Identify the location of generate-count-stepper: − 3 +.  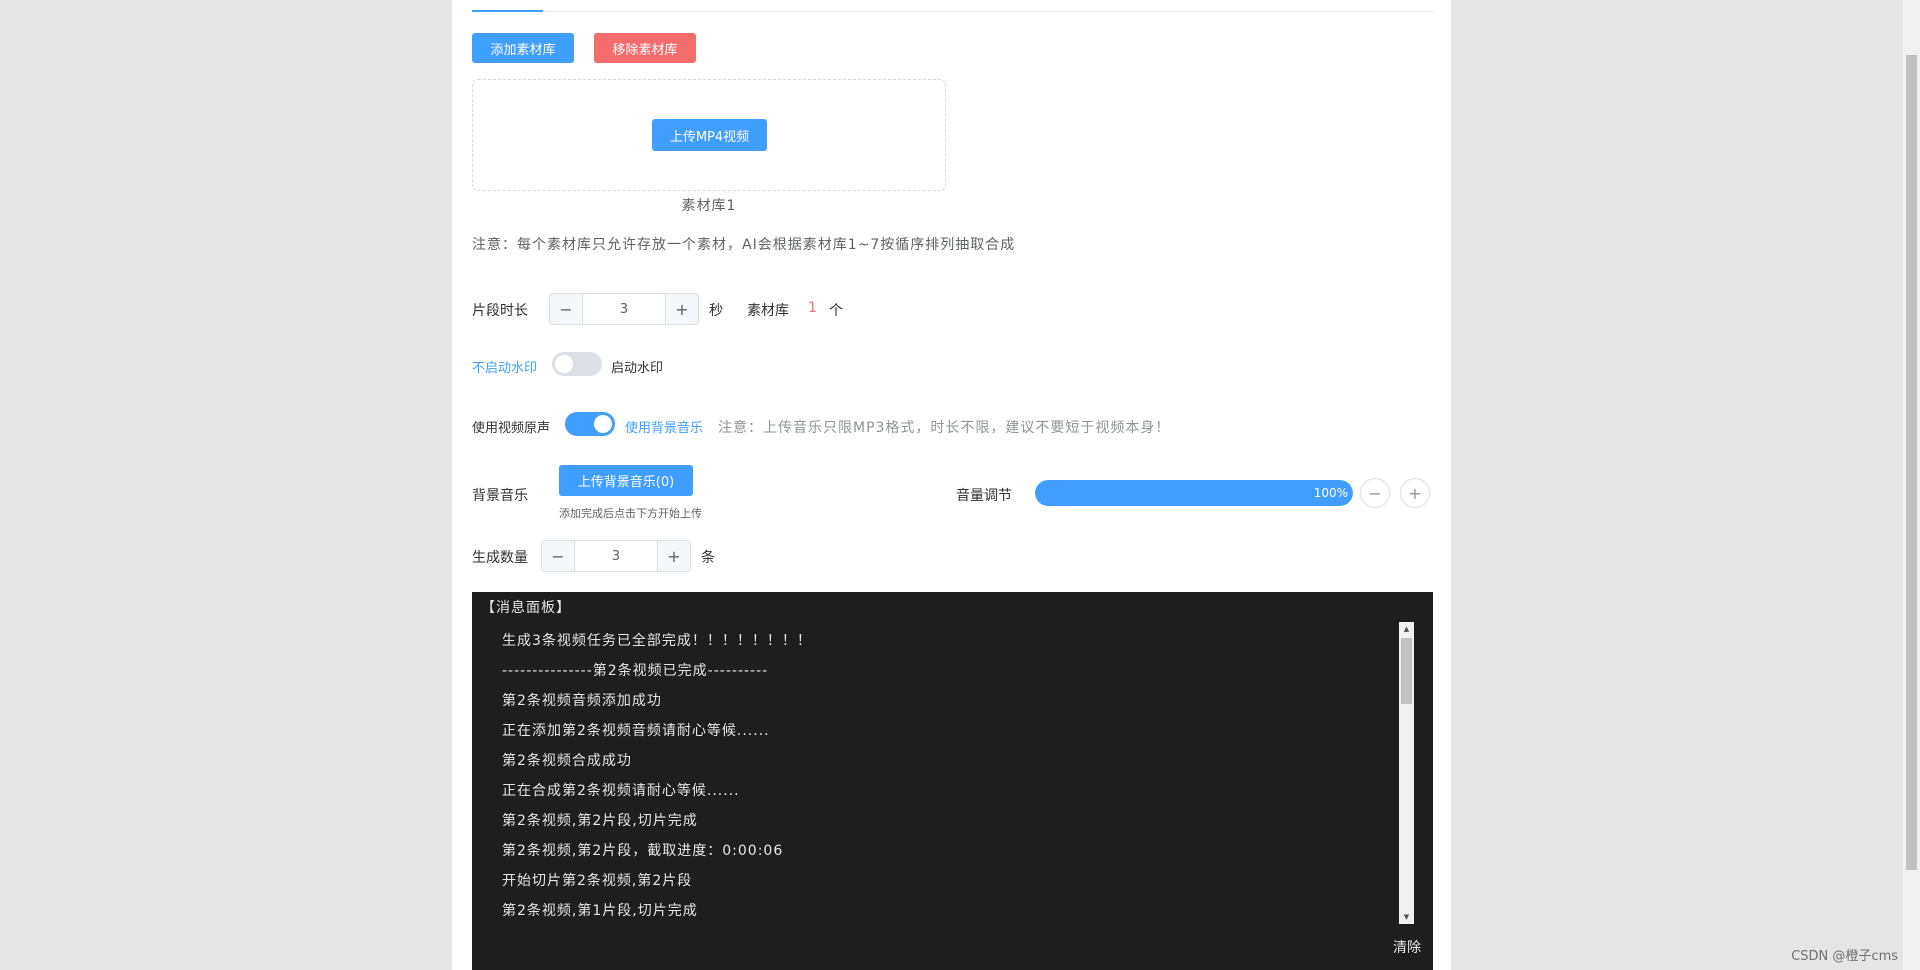
(616, 556).